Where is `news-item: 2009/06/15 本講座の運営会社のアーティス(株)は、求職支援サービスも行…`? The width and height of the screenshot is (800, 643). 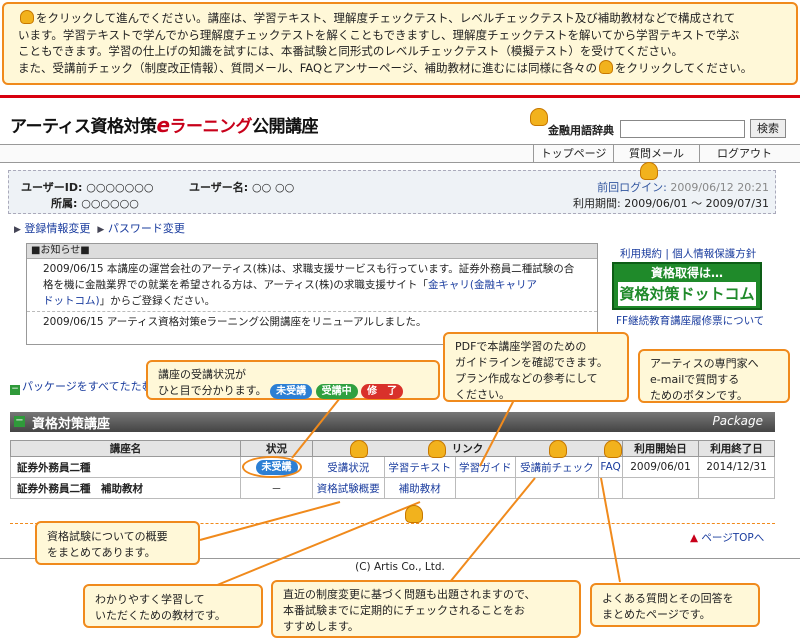
news-item: 2009/06/15 本講座の運営会社のアーティス(株)は、求職支援サービスも行… is located at coordinates (312, 285).